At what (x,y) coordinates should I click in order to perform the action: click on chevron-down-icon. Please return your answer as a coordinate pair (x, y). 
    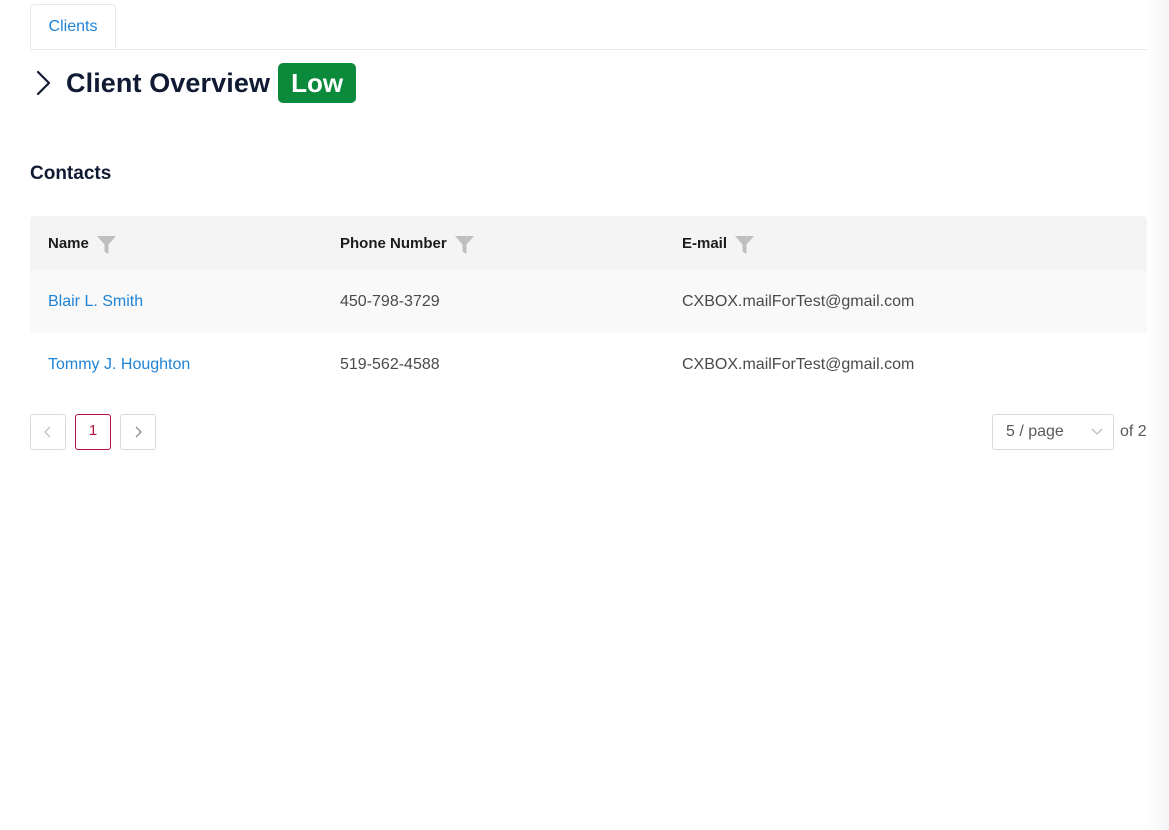
    Looking at the image, I should click on (1097, 432).